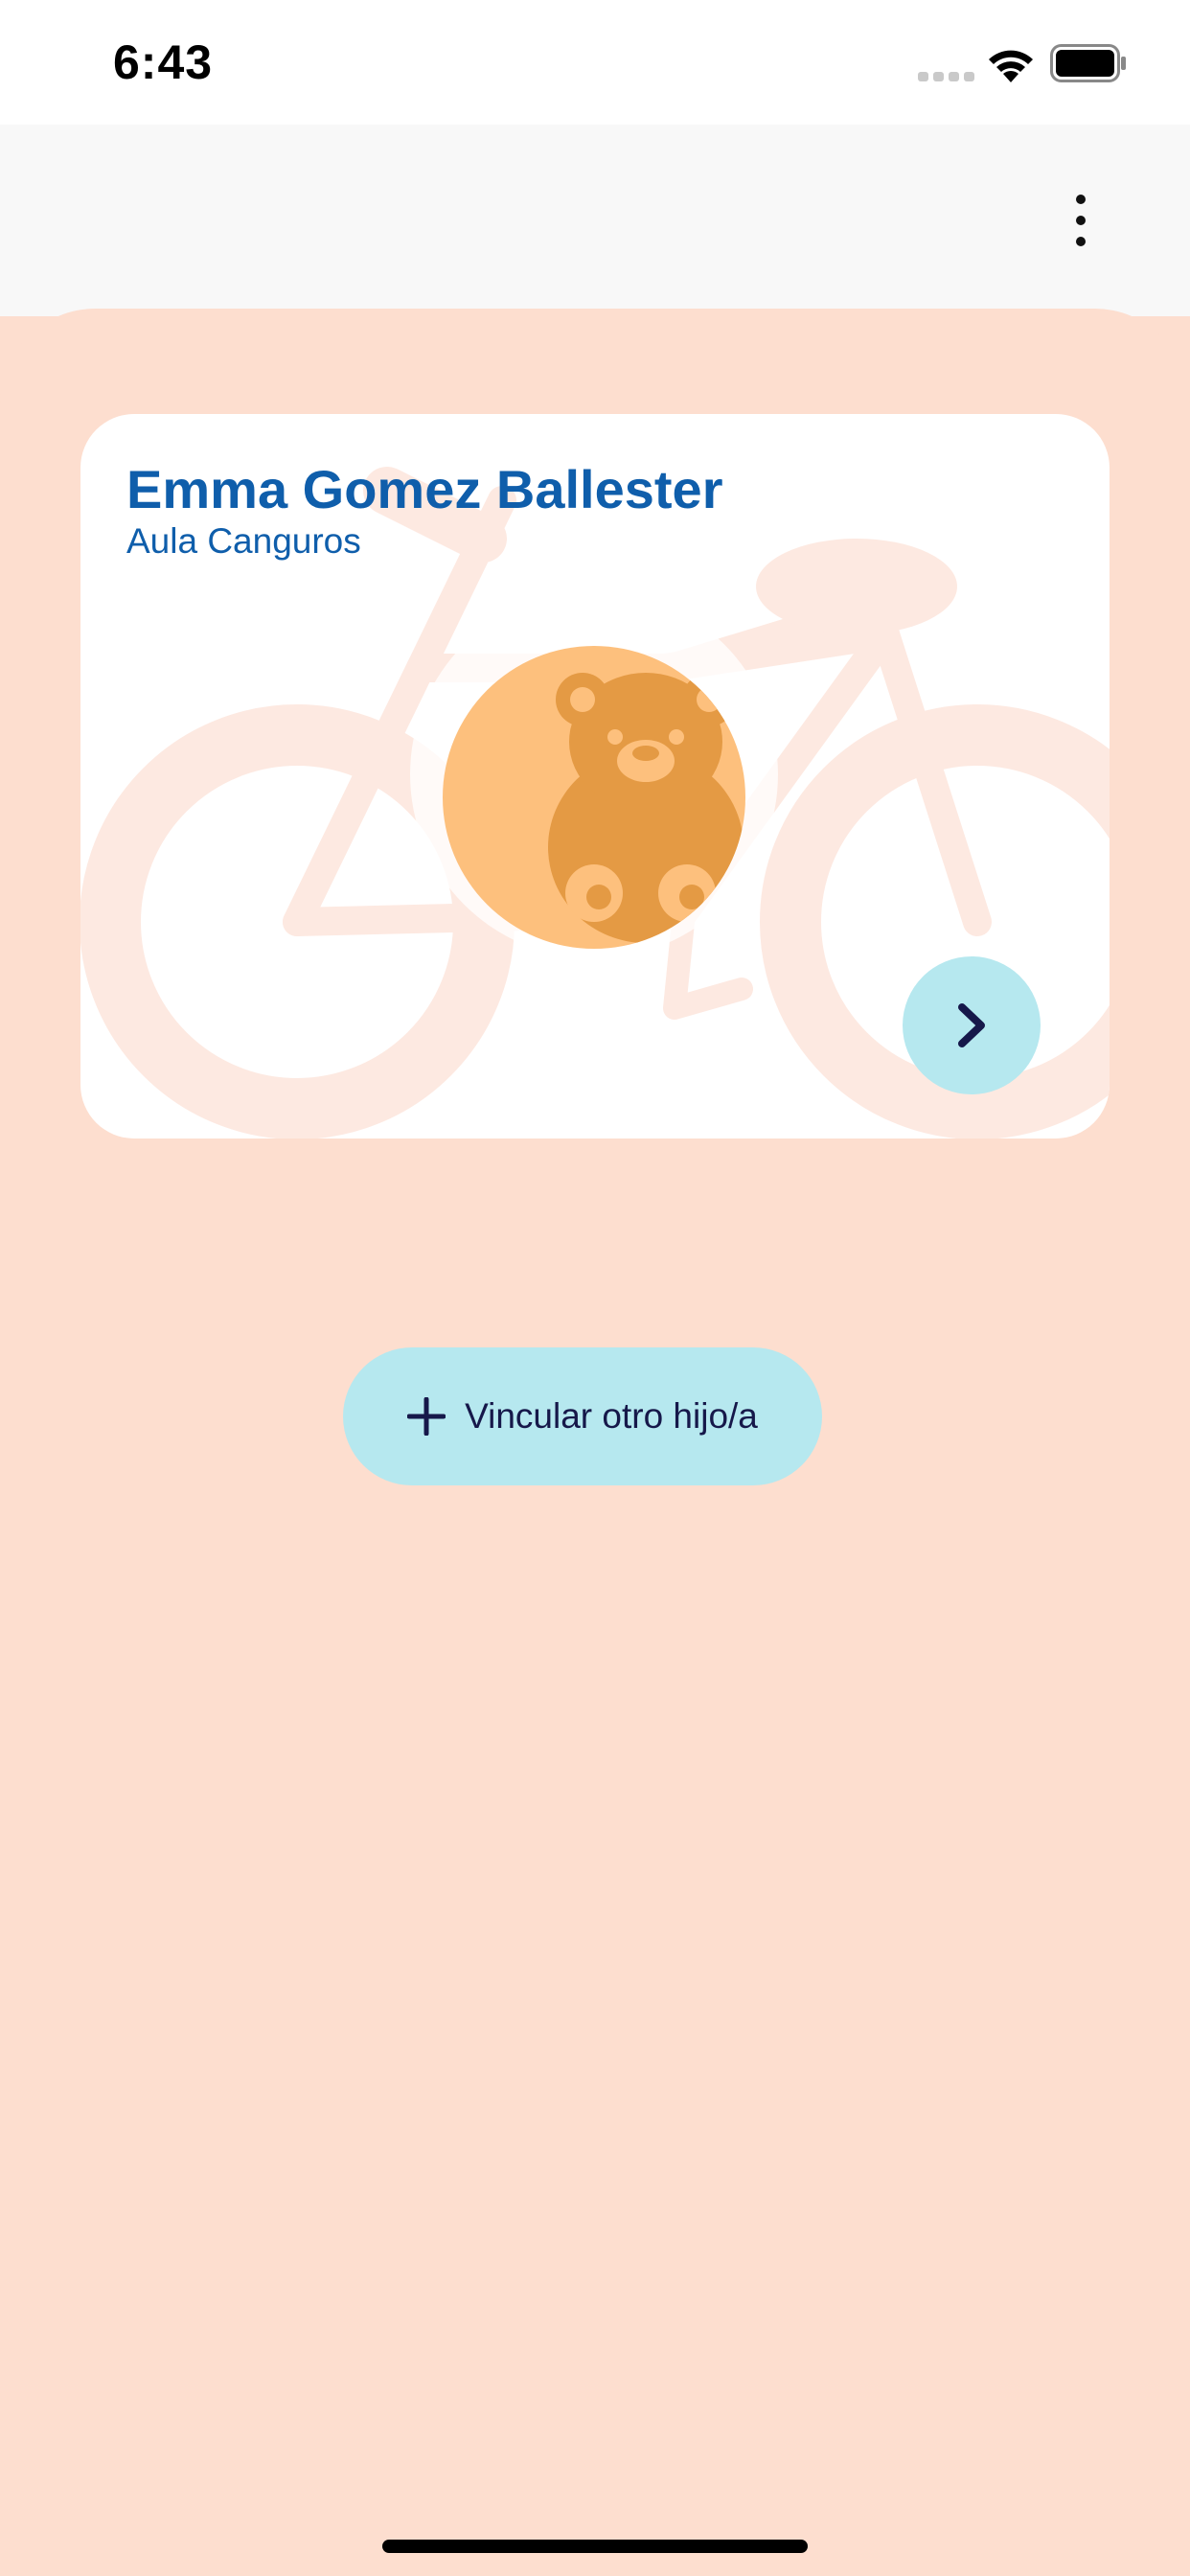 The width and height of the screenshot is (1190, 2576). I want to click on status-time: 6:43, so click(163, 62).